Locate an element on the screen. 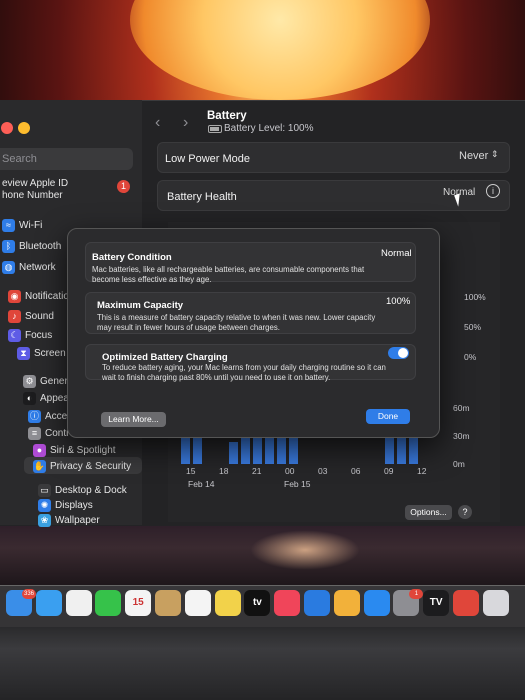  accessibility-icon: ⓘ is located at coordinates (34, 416).